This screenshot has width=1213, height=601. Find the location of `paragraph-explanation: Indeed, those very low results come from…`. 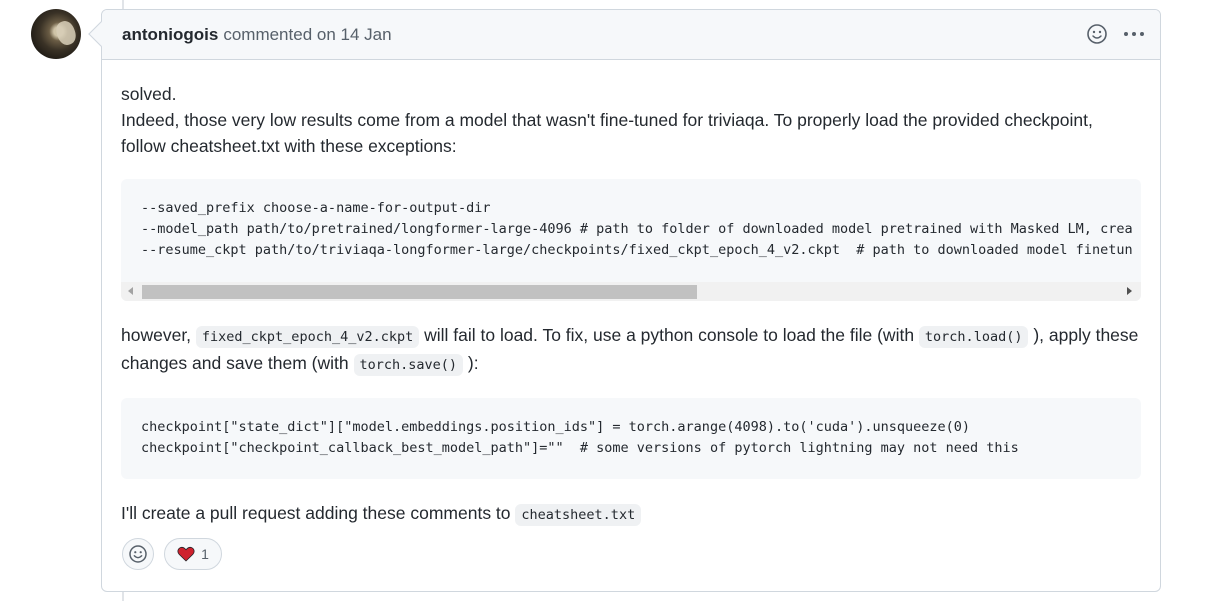

paragraph-explanation: Indeed, those very low results come from… is located at coordinates (607, 120).